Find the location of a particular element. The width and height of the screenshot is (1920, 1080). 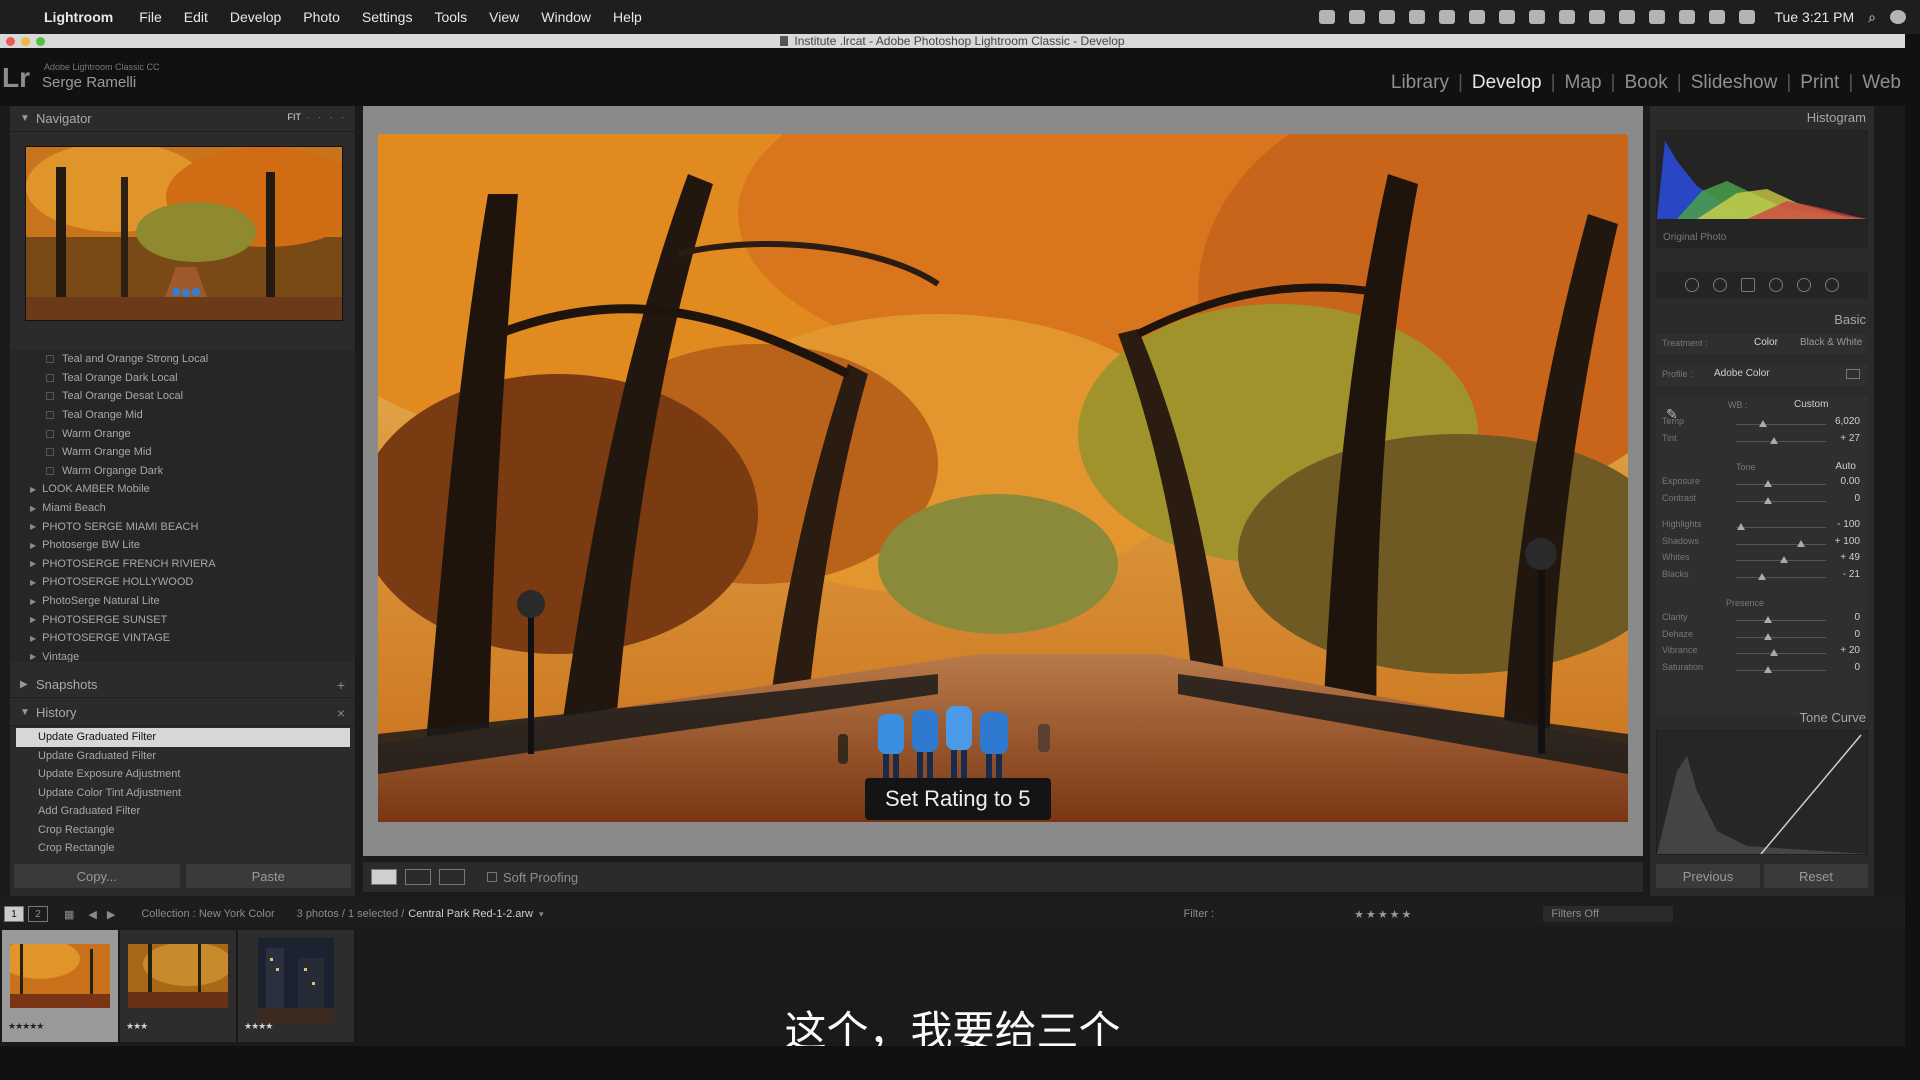

loupe-view-button is located at coordinates (384, 877).